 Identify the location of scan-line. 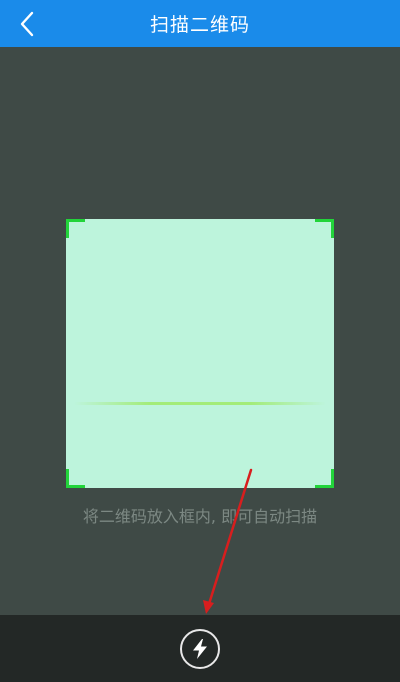
(200, 403).